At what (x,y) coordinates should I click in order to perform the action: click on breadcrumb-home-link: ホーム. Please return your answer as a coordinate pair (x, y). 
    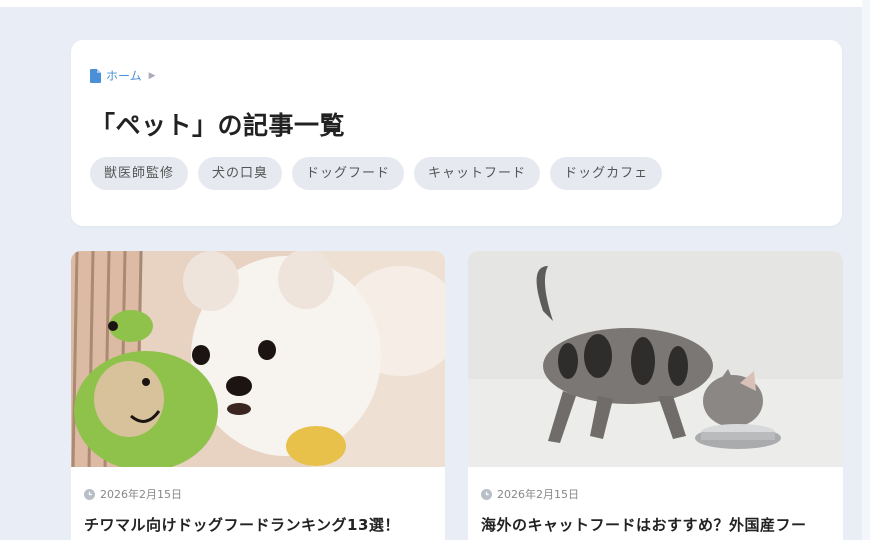
    Looking at the image, I should click on (124, 75).